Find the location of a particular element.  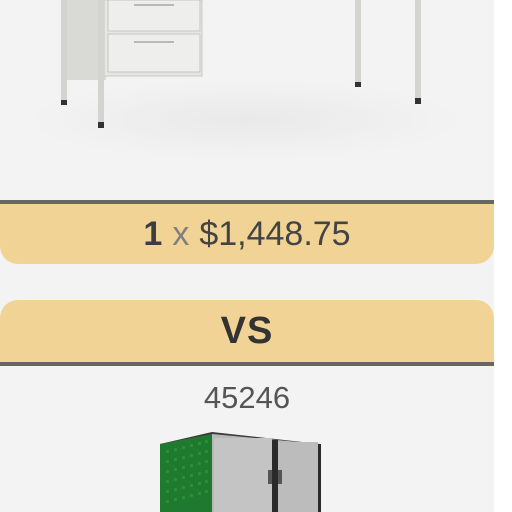

quantity-value: 1 is located at coordinates (153, 233).